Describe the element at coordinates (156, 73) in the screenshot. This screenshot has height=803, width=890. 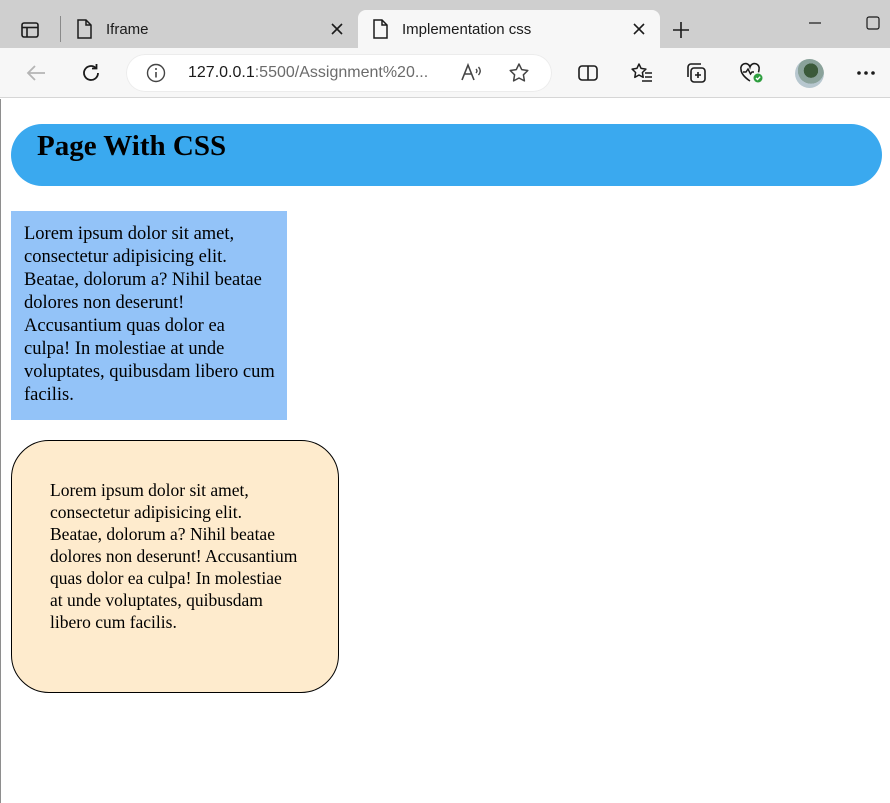
I see `info-icon` at that location.